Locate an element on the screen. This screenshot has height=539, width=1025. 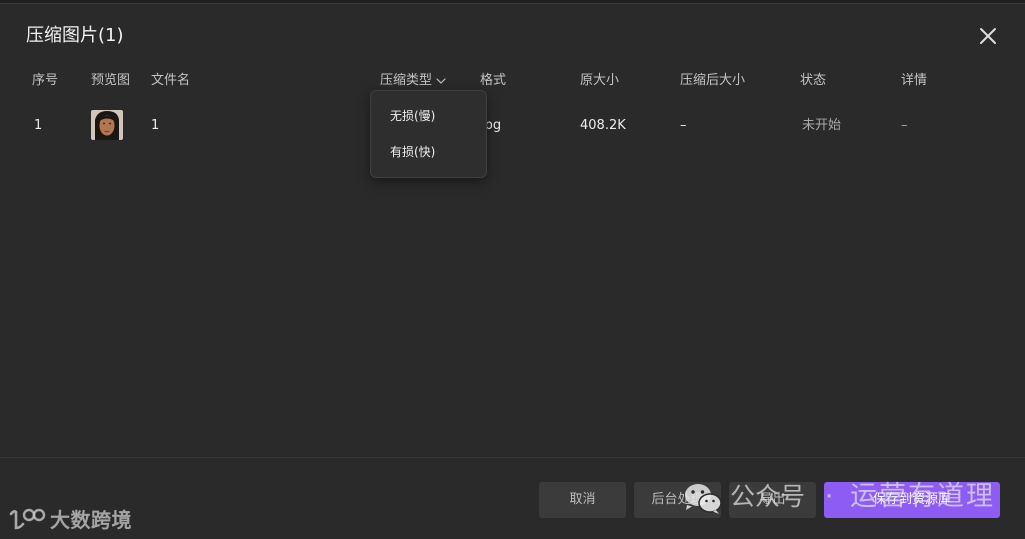
row-details: – is located at coordinates (904, 125).